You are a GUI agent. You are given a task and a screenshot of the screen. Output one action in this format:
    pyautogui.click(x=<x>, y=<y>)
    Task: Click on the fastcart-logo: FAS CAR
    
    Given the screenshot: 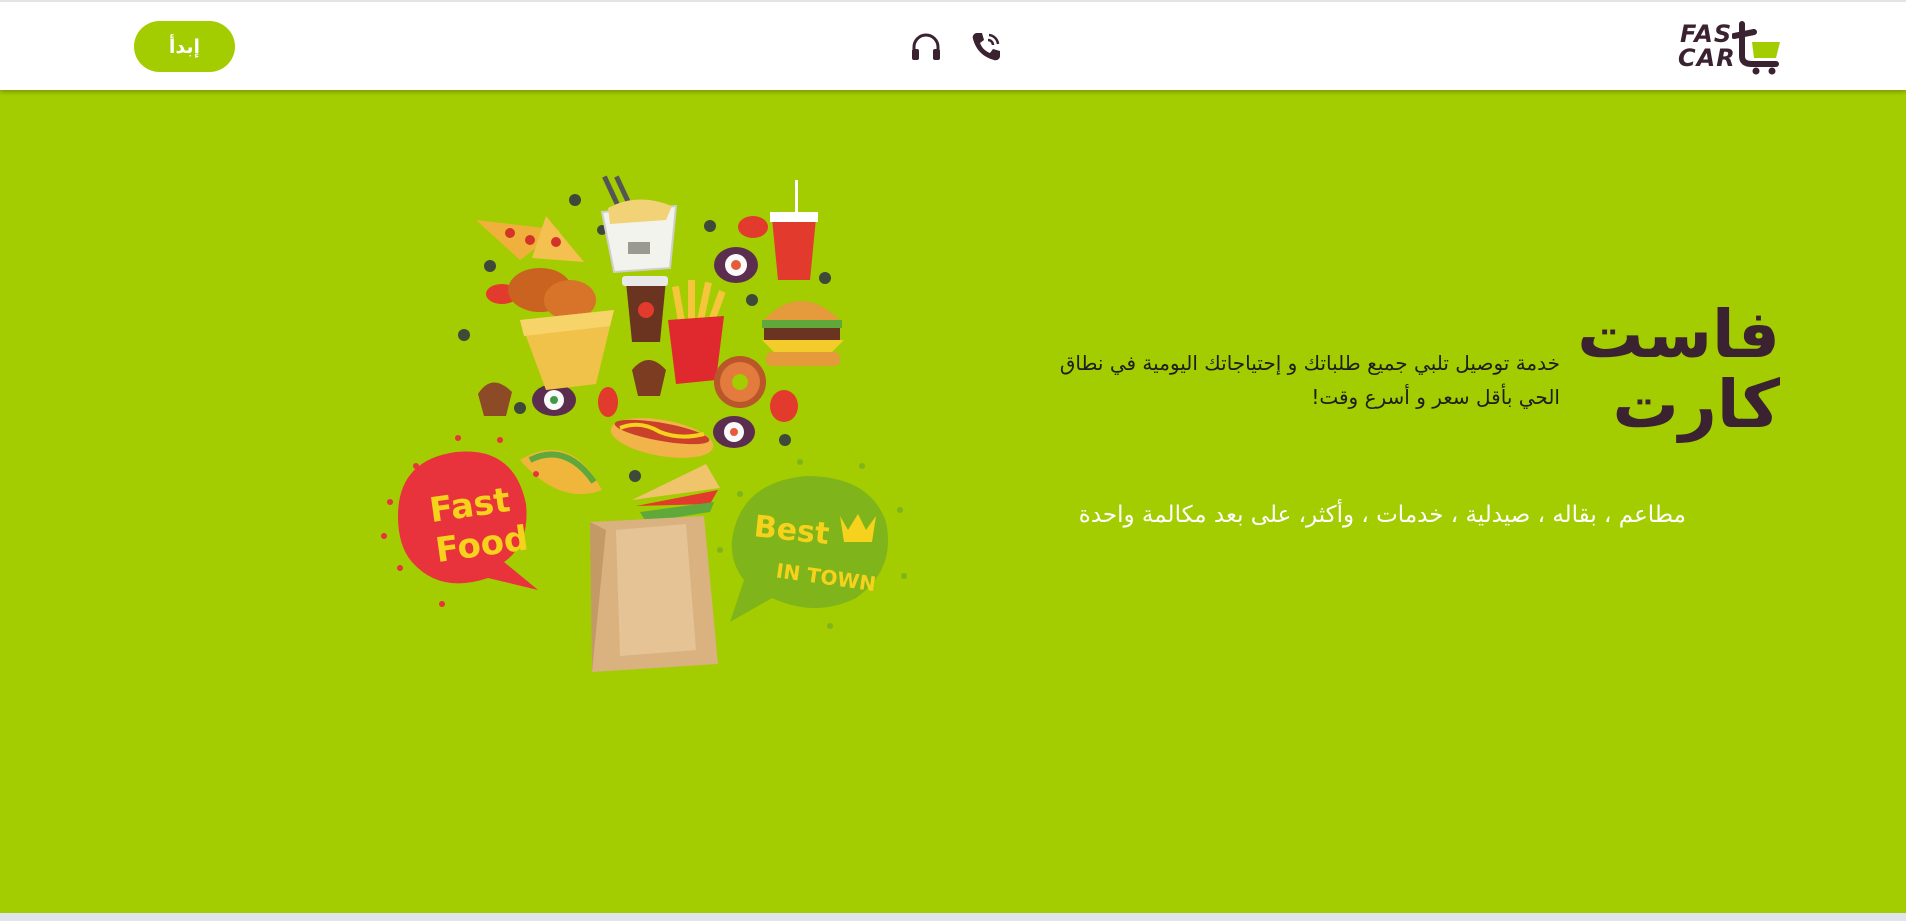 What is the action you would take?
    pyautogui.click(x=1729, y=48)
    